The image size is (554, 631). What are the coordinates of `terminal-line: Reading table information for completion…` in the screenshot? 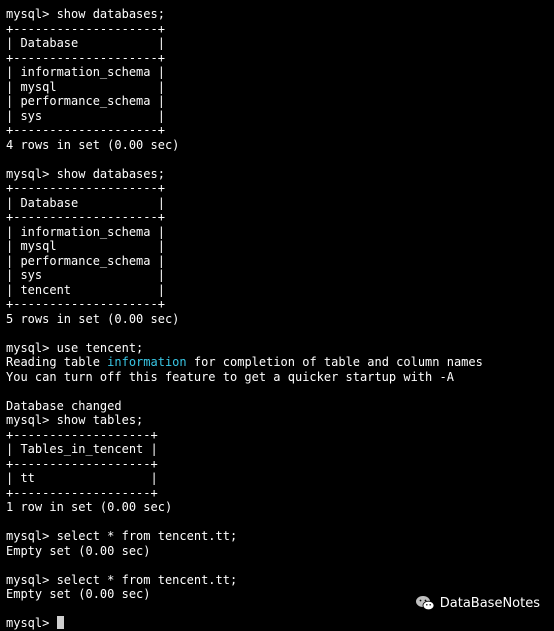 It's located at (278, 362).